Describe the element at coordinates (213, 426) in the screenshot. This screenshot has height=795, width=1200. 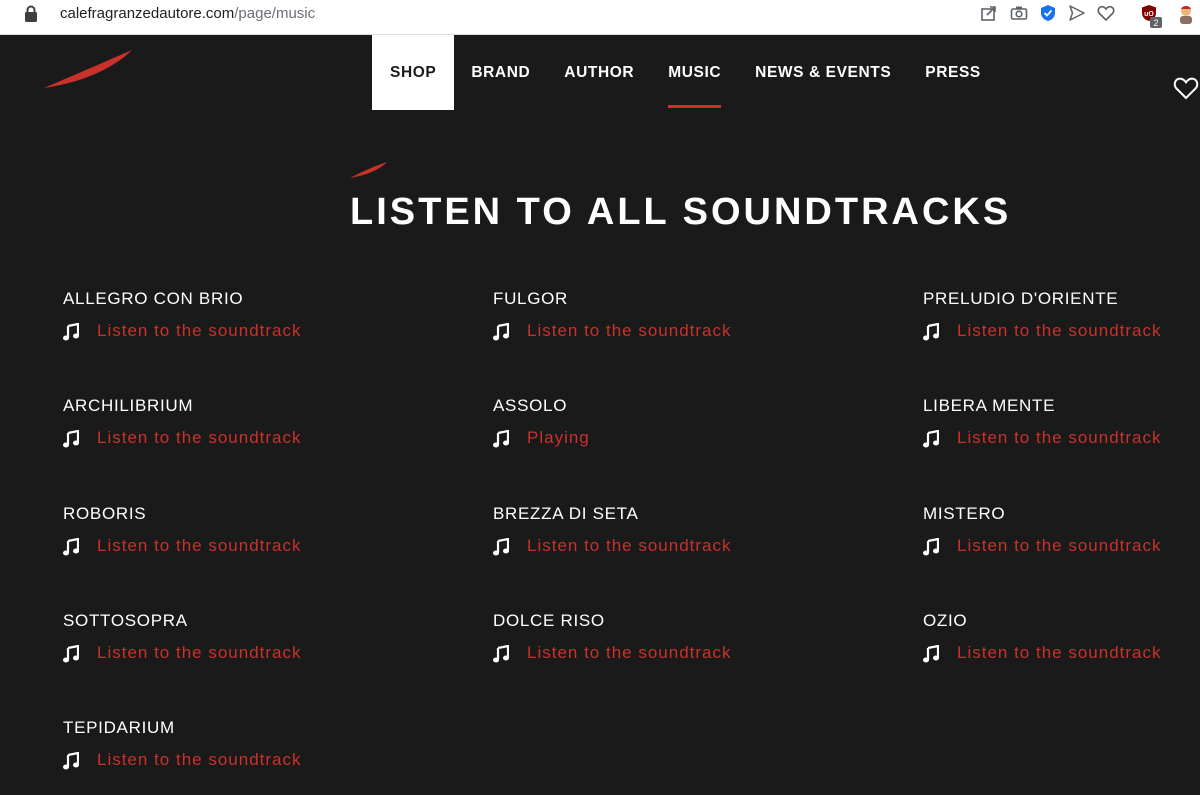
I see `track-item: ARCHILIBRIUM Listen to the soundtrack` at that location.